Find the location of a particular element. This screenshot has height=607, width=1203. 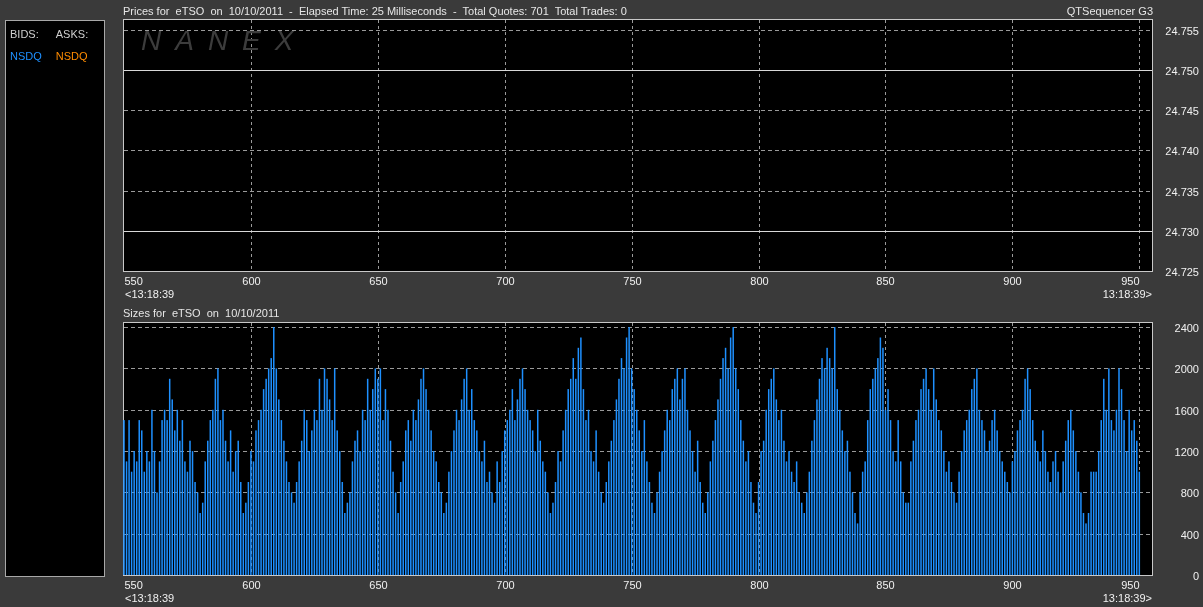

axis-tick-label: 24.750 is located at coordinates (1182, 70).